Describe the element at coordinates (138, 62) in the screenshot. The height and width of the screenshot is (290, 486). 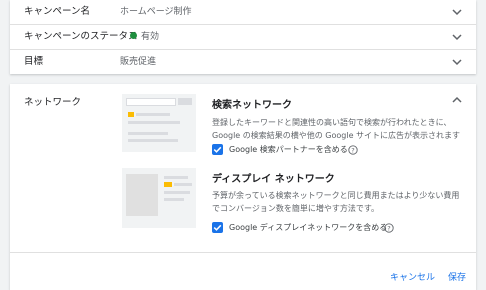
I see `campaign-goal-value: 販売促進` at that location.